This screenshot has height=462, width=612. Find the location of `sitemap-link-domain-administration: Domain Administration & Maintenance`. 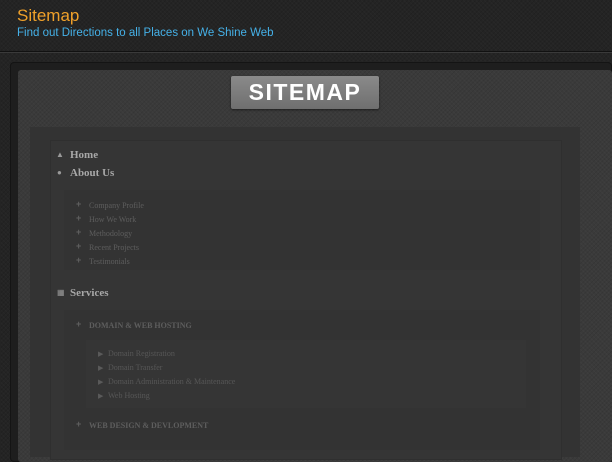

sitemap-link-domain-administration: Domain Administration & Maintenance is located at coordinates (171, 381).